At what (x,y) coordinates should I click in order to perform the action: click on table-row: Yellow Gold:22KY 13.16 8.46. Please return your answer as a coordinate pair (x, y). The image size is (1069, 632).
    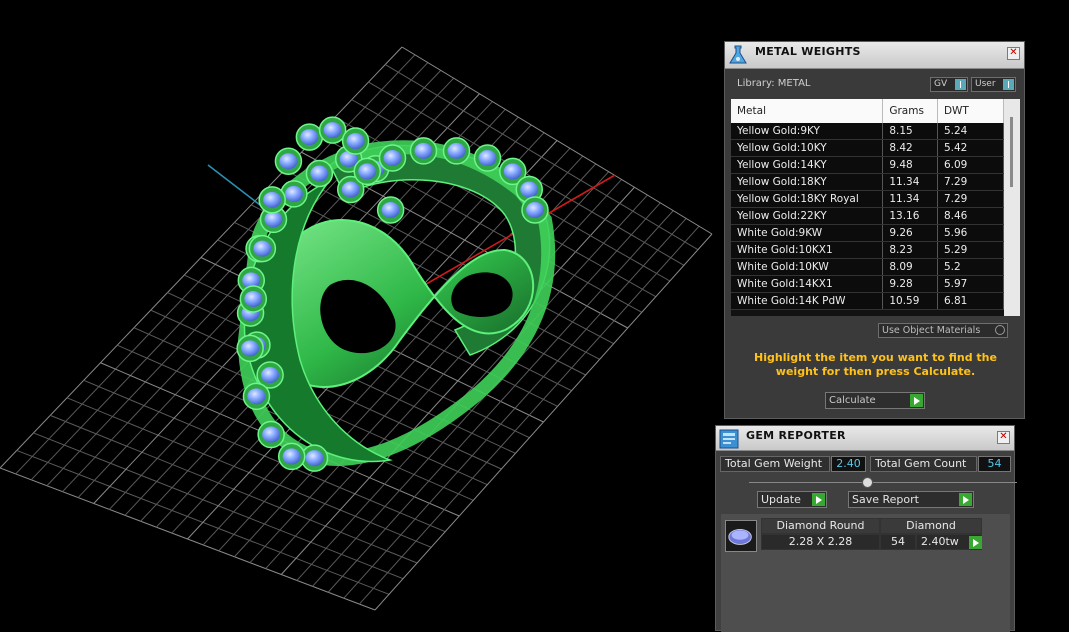
    Looking at the image, I should click on (868, 216).